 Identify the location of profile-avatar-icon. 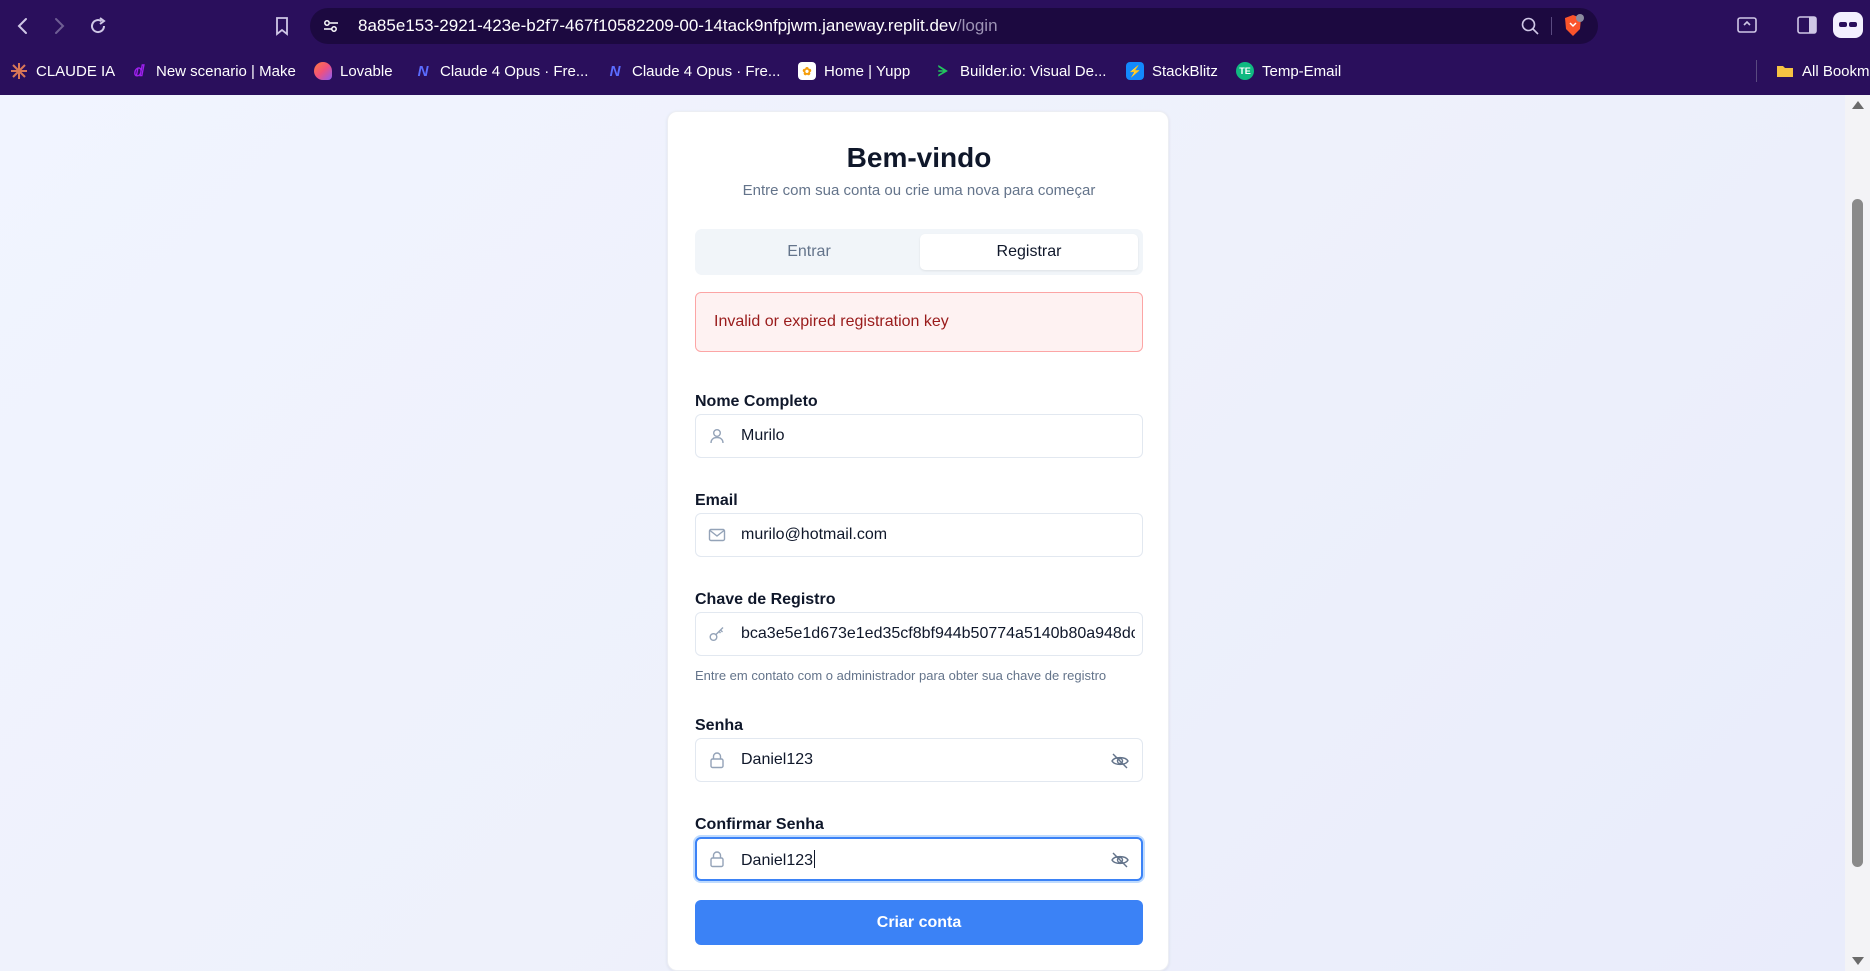
(1848, 24).